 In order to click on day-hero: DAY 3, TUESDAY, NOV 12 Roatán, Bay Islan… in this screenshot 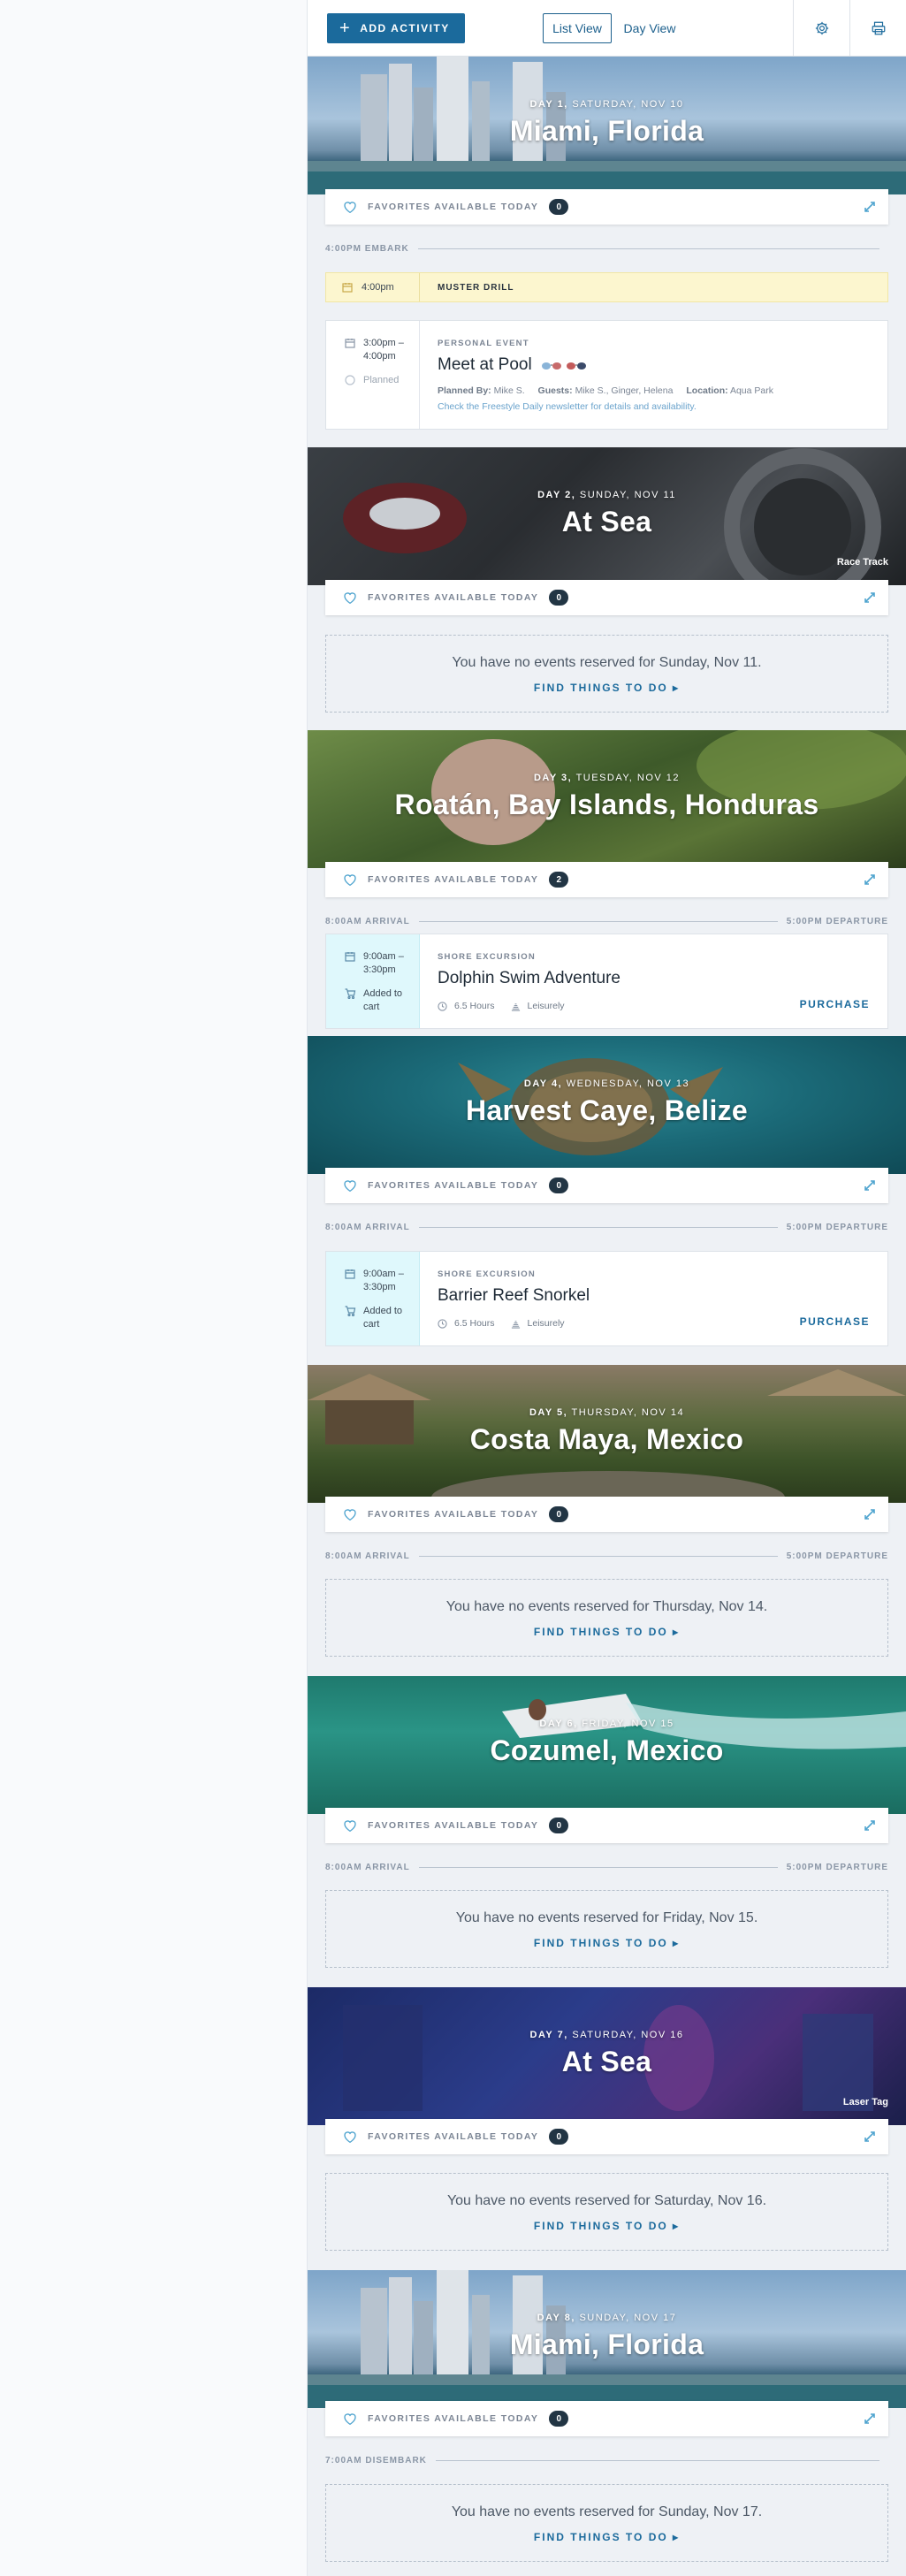, I will do `click(607, 799)`.